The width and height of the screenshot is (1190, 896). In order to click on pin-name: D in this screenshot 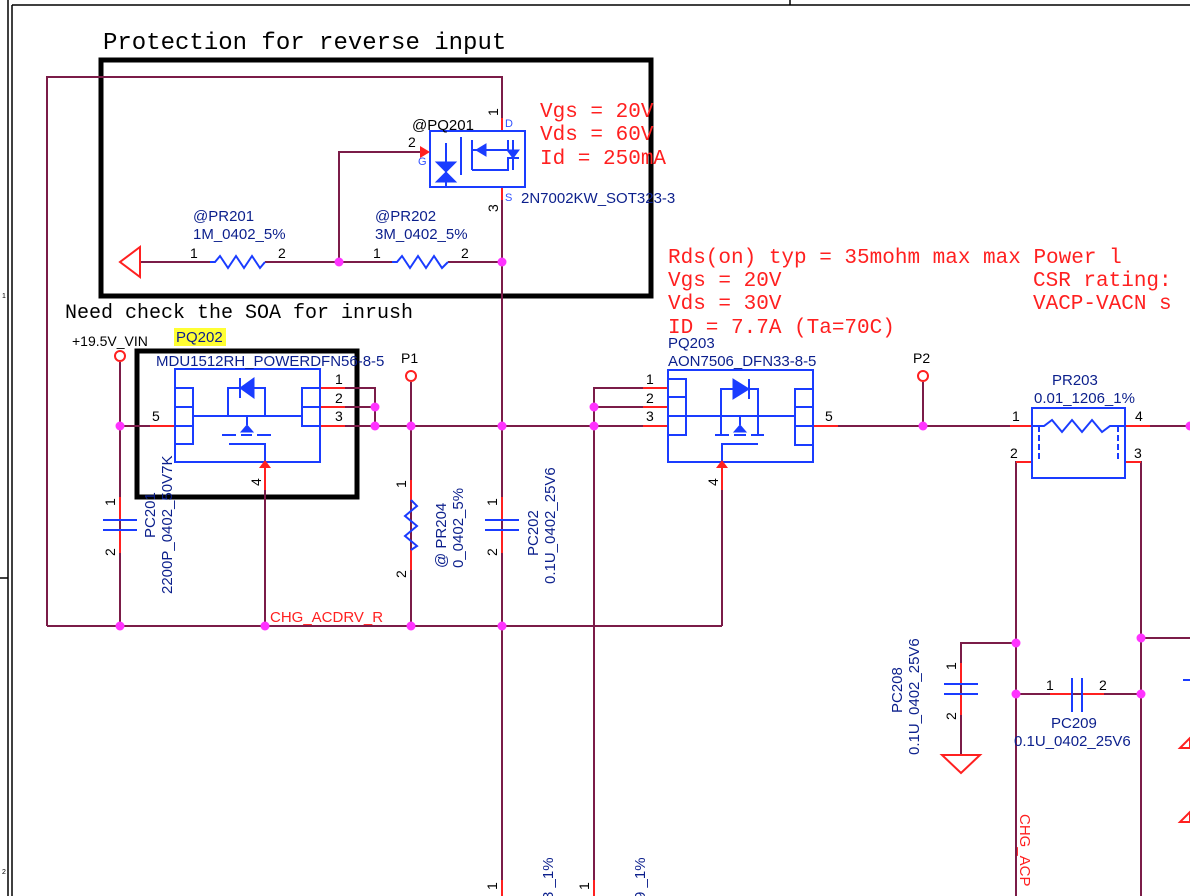, I will do `click(509, 124)`.